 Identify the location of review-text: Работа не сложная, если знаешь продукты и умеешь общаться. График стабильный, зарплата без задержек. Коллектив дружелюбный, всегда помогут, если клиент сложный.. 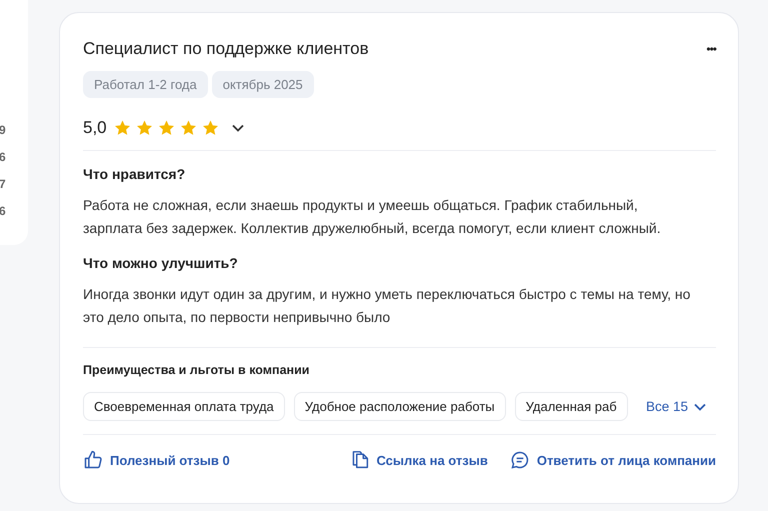
(372, 217).